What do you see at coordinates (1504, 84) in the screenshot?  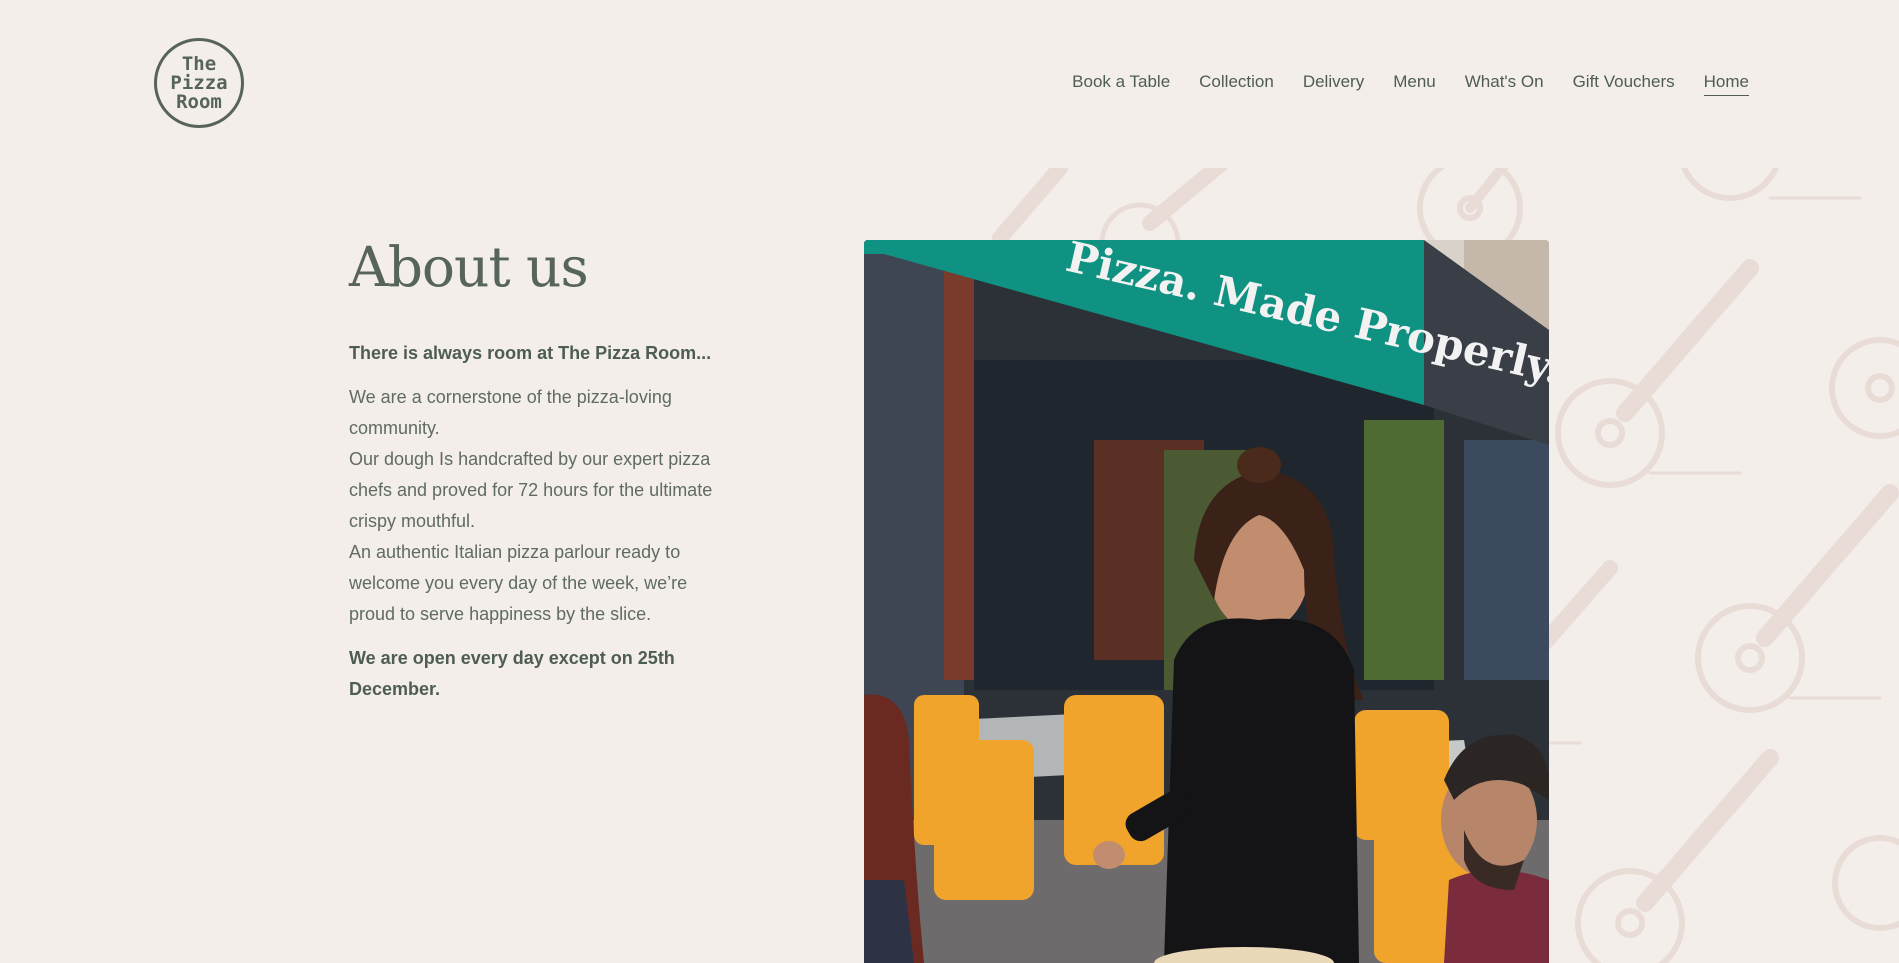 I see `nav-whats-on: What's On` at bounding box center [1504, 84].